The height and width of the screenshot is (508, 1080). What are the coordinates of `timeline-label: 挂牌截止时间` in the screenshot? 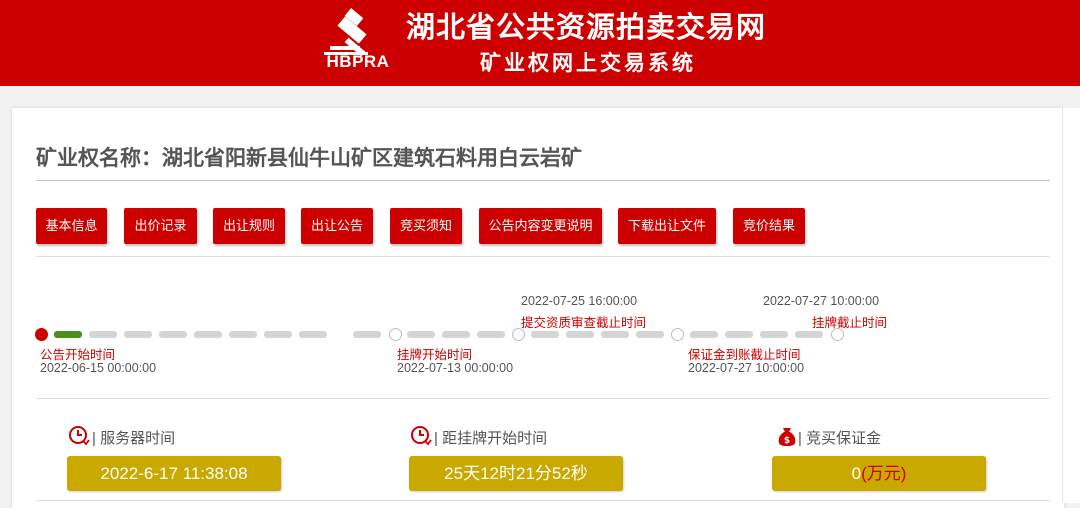 It's located at (850, 323).